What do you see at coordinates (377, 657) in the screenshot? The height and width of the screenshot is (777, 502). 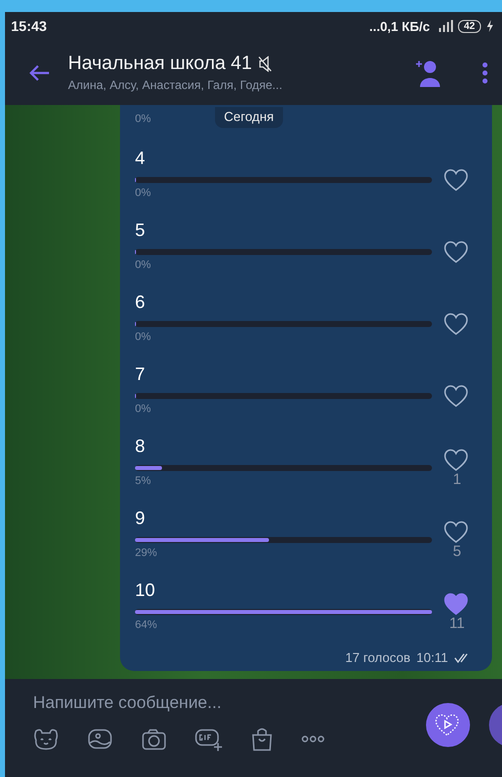 I see `votes-total: 17 голосов` at bounding box center [377, 657].